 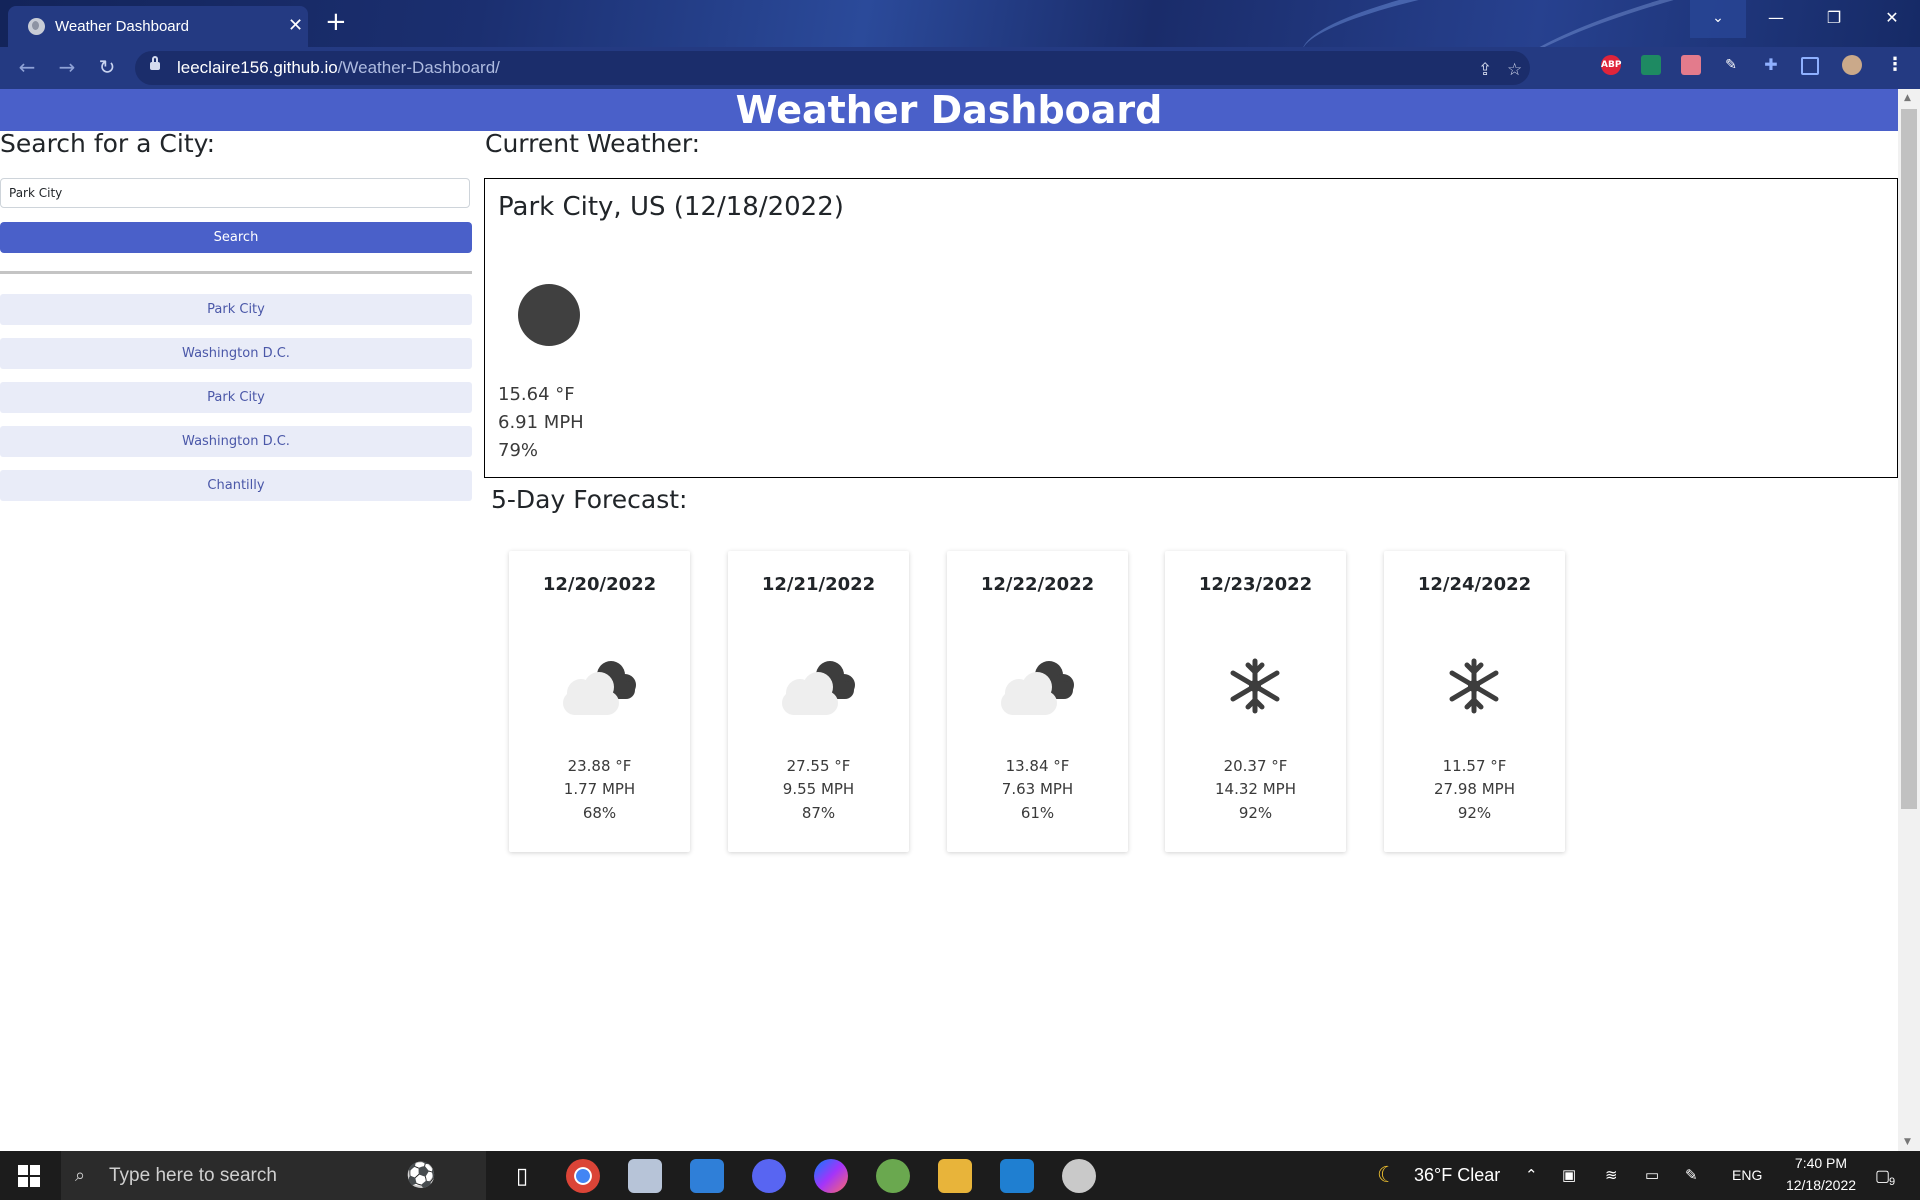 What do you see at coordinates (236, 237) in the screenshot?
I see `search-button: Search` at bounding box center [236, 237].